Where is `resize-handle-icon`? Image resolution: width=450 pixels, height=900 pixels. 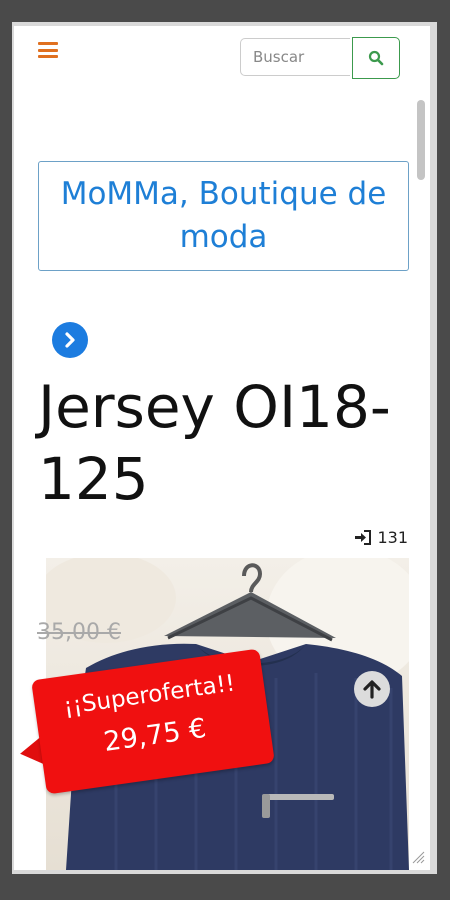
resize-handle-icon is located at coordinates (418, 857).